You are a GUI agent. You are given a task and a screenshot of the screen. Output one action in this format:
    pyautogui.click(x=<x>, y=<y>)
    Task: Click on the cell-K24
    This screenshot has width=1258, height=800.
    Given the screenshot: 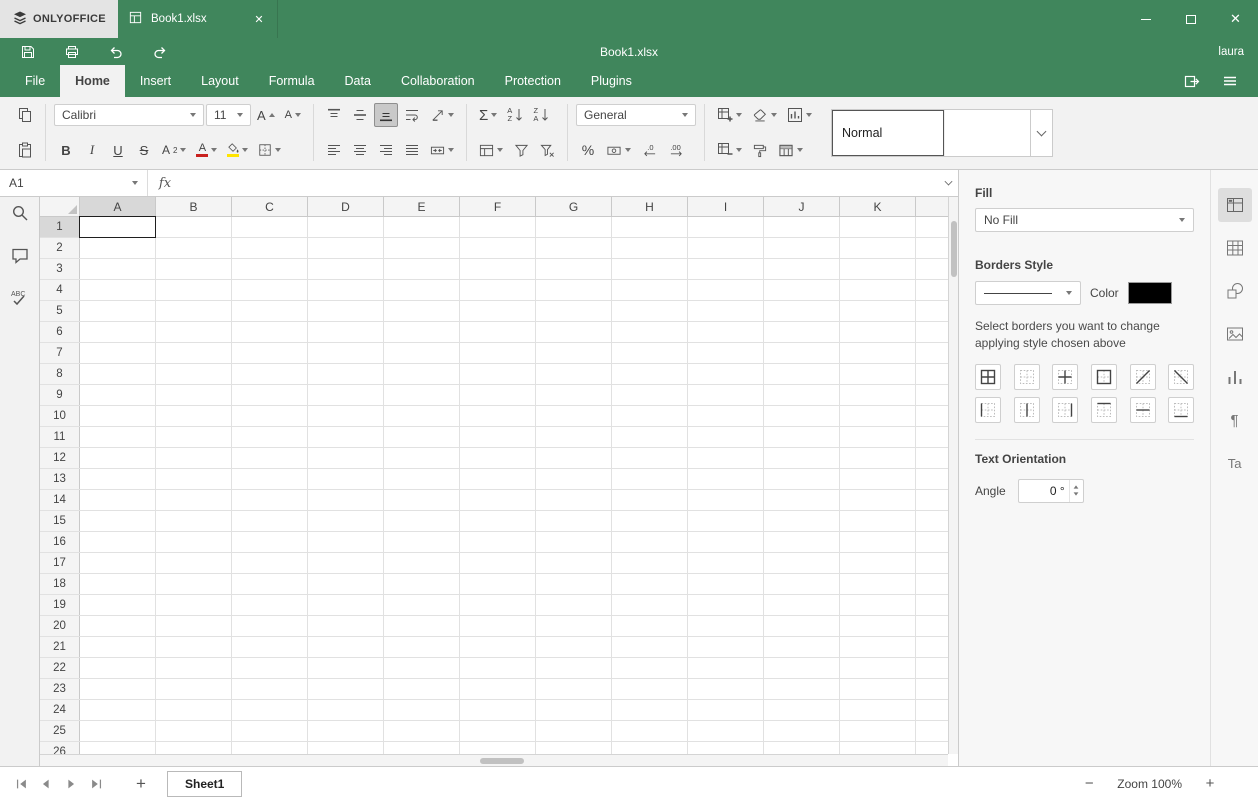 What is the action you would take?
    pyautogui.click(x=878, y=710)
    